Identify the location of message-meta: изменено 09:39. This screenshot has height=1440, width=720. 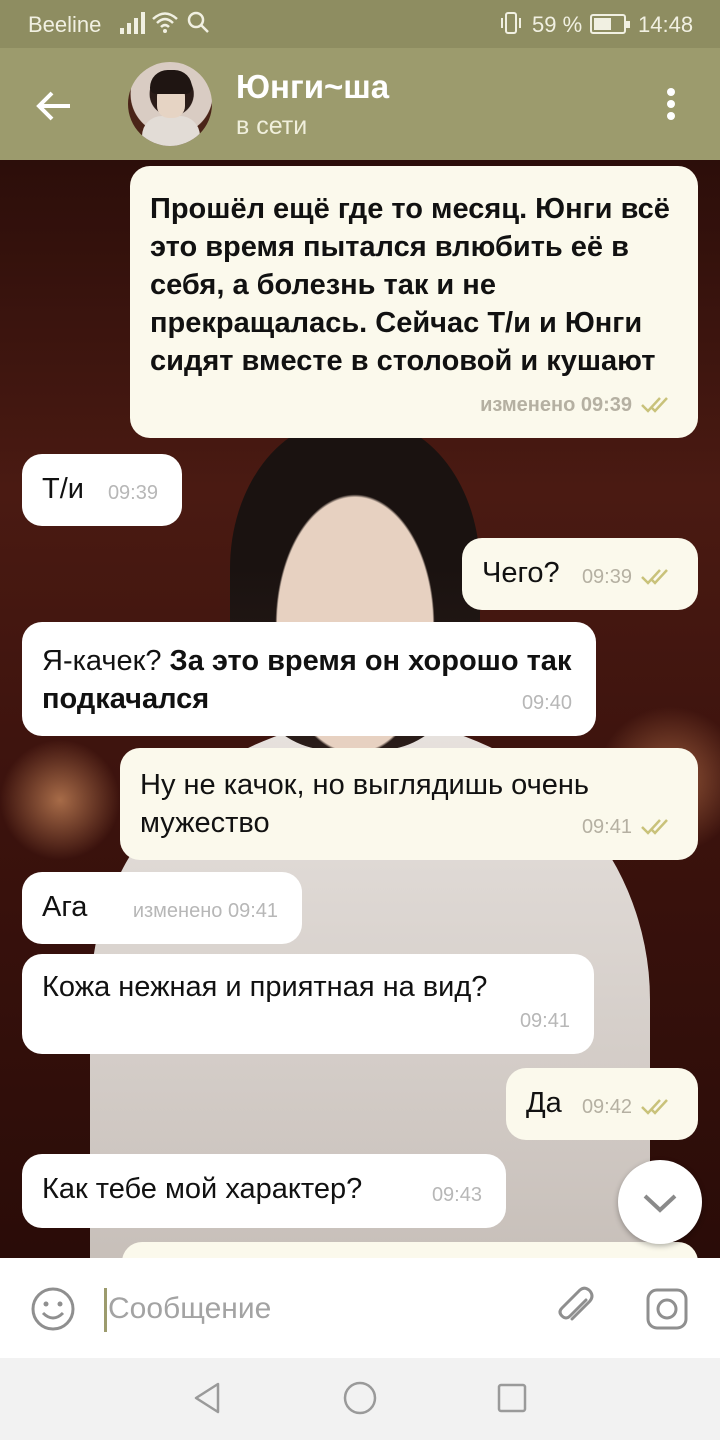
(577, 405).